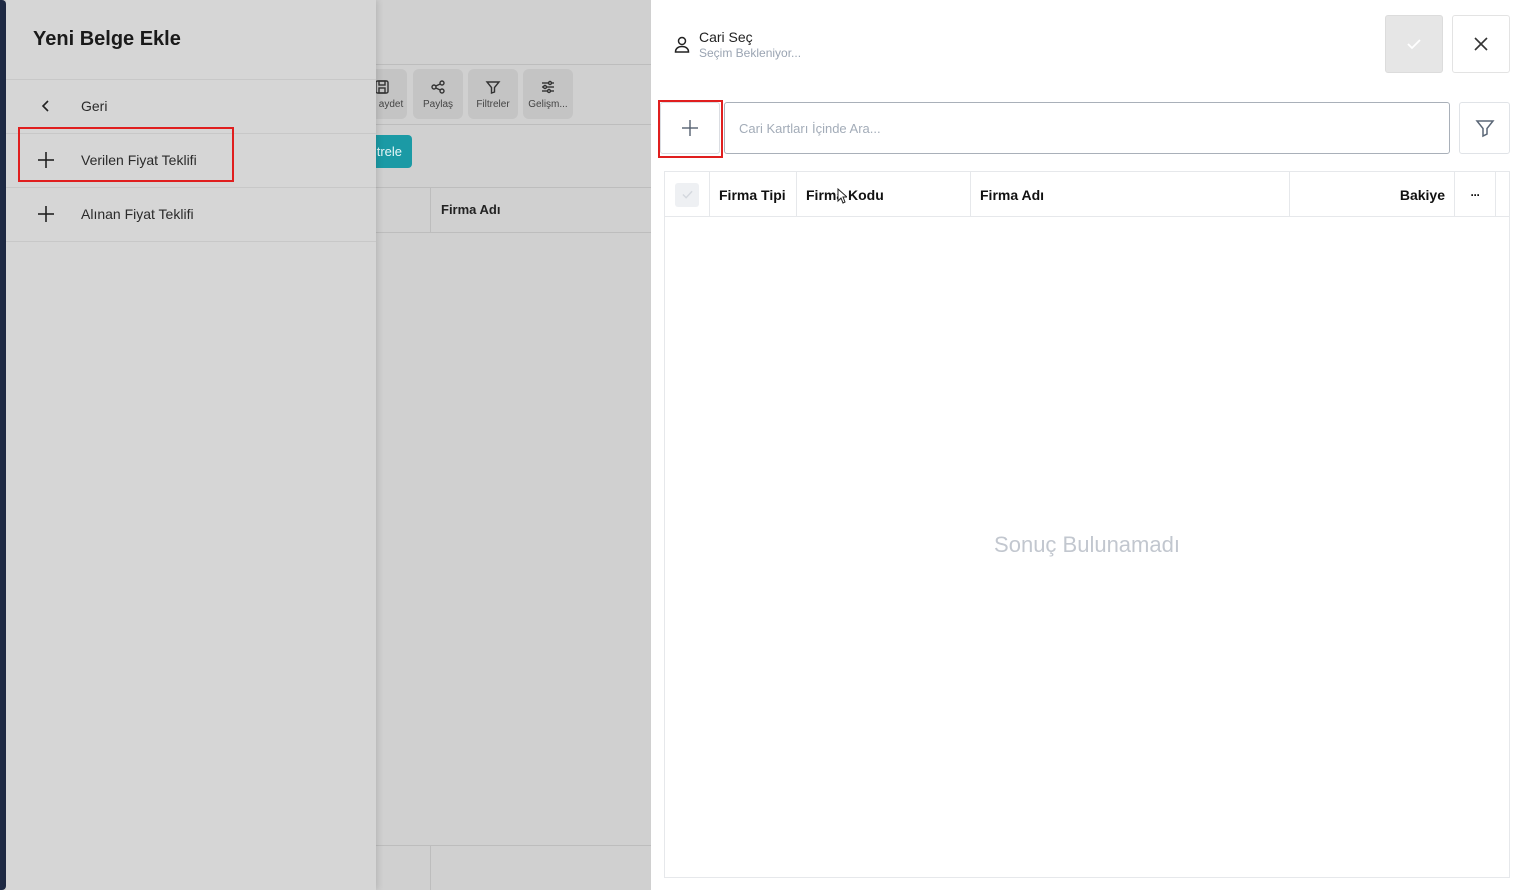  I want to click on drawer-item-label: Verilen Fiyat Teklifi, so click(139, 160).